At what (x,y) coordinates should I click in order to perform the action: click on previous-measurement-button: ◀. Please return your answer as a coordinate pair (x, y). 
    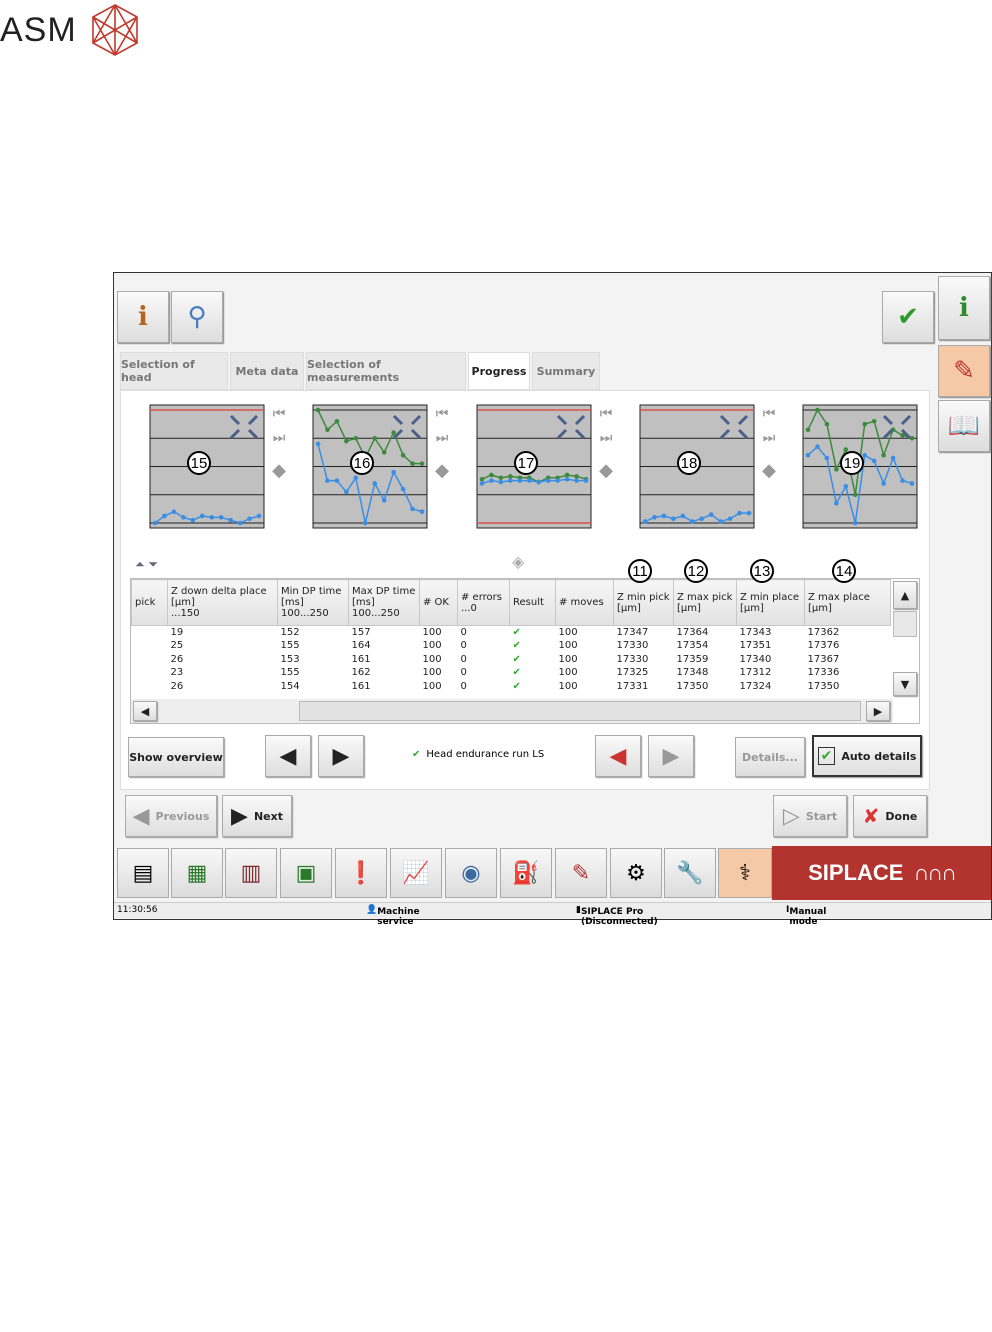
    Looking at the image, I should click on (618, 756).